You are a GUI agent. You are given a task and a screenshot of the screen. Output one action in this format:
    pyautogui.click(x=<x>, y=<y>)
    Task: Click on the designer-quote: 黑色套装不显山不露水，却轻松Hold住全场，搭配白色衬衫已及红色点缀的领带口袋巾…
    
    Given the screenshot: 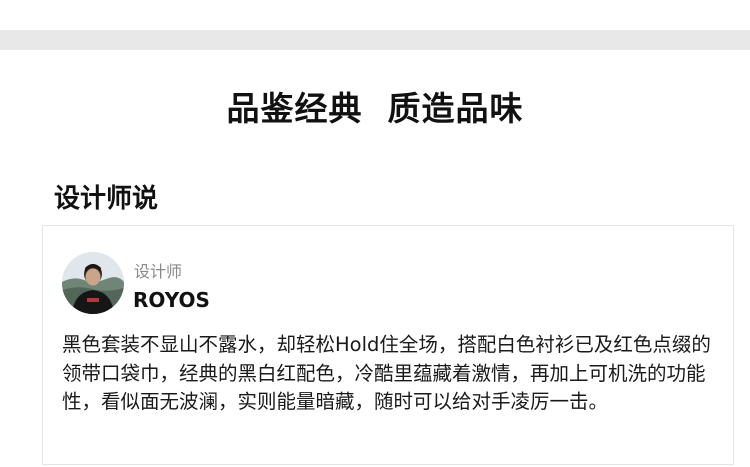 What is the action you would take?
    pyautogui.click(x=386, y=373)
    